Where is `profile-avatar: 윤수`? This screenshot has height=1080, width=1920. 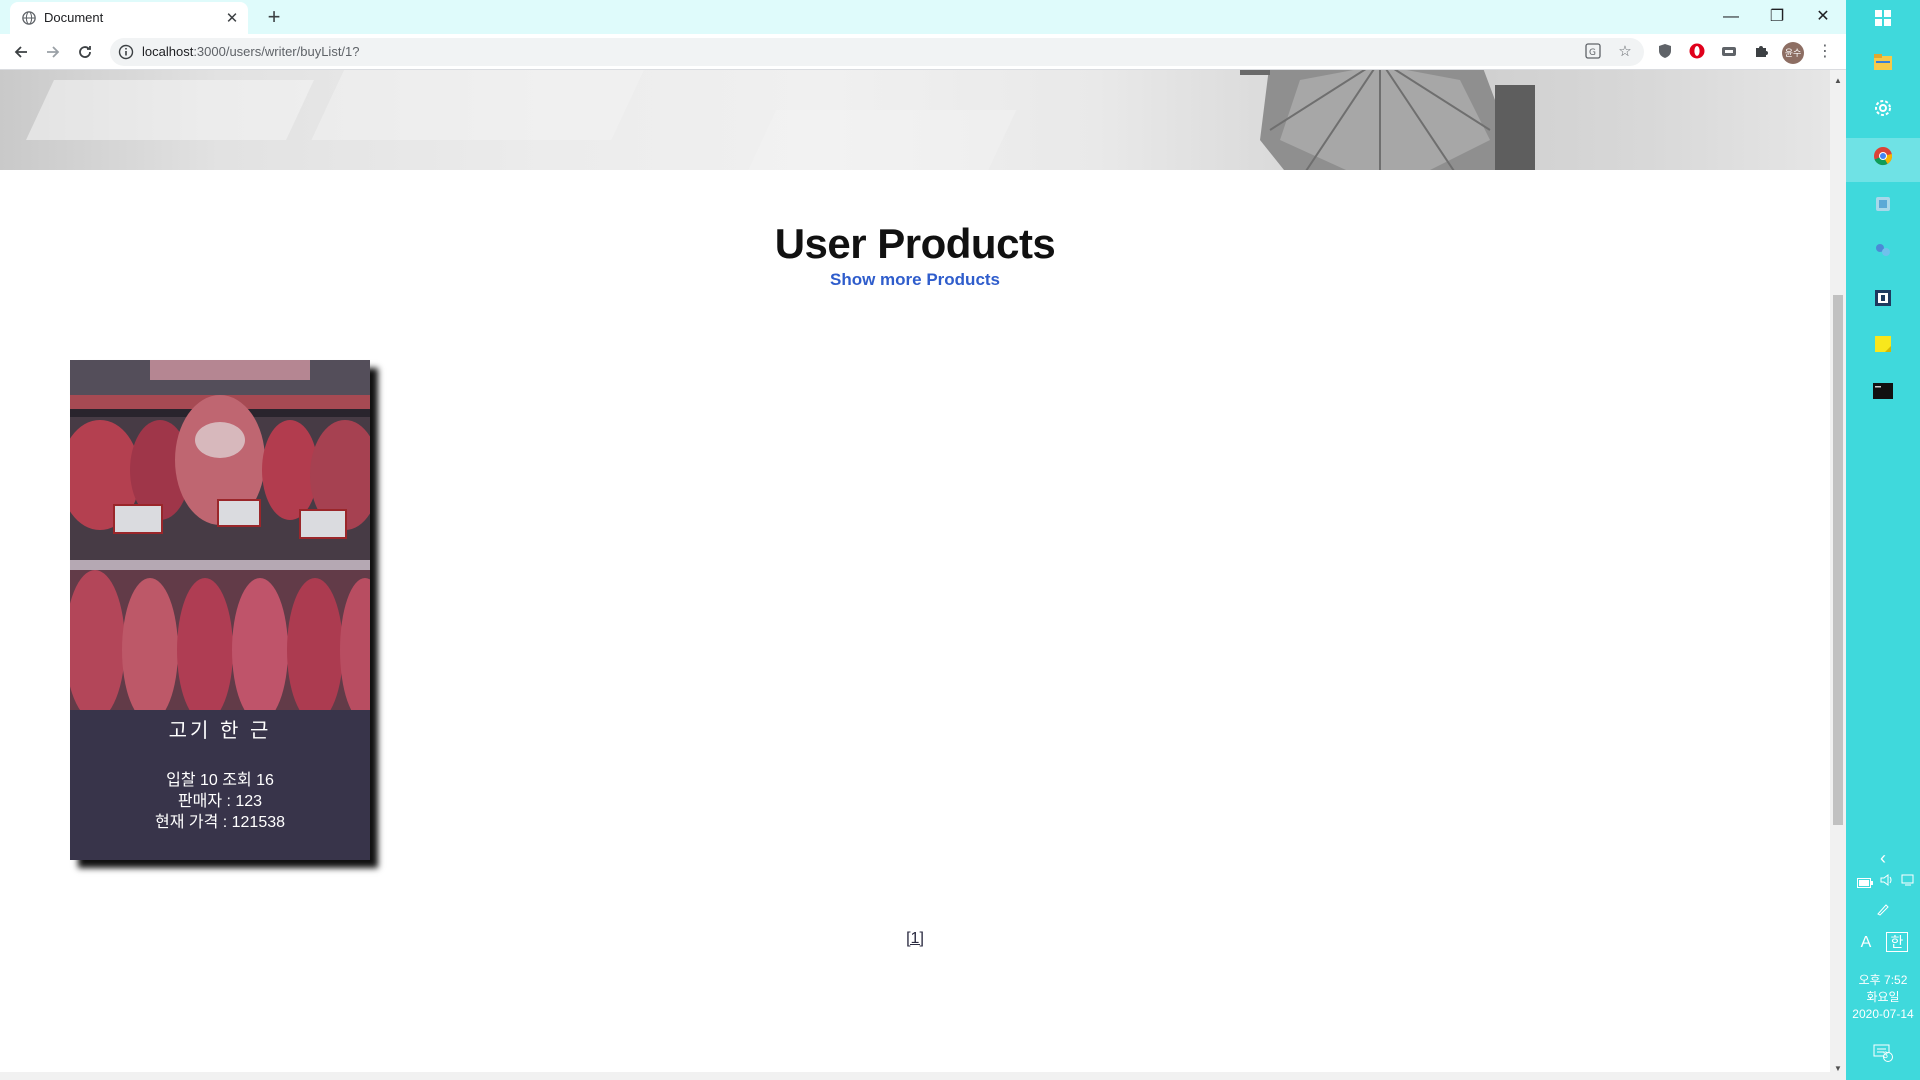
profile-avatar: 윤수 is located at coordinates (1793, 53).